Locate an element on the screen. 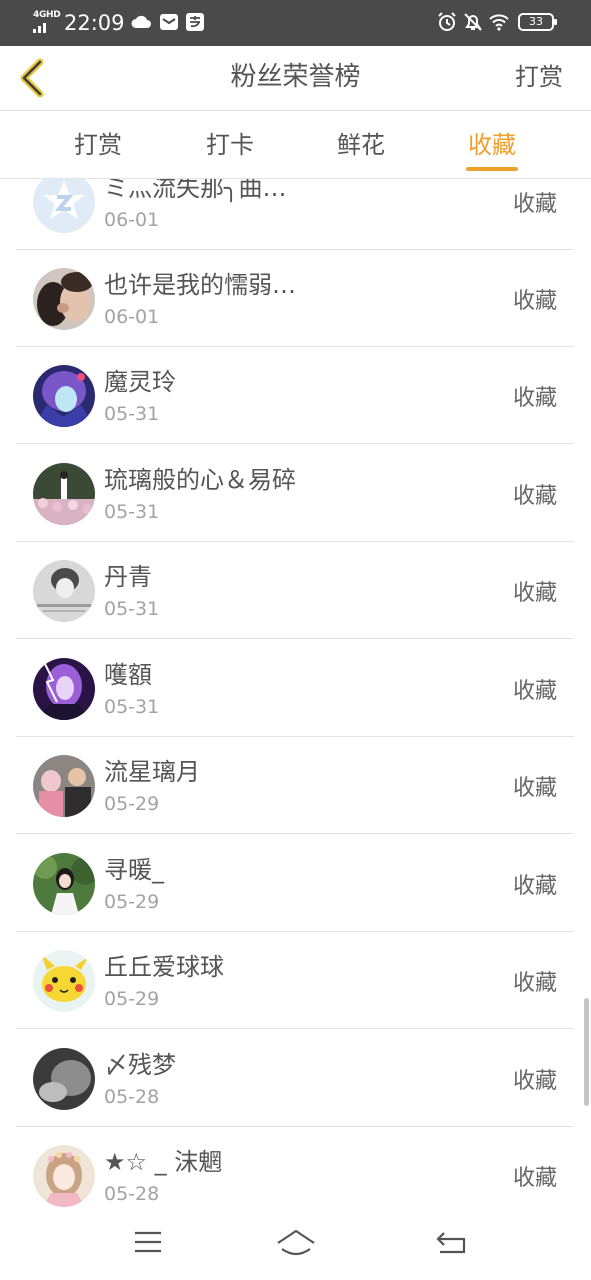  fan-name: 丘丘爱球球 is located at coordinates (164, 967).